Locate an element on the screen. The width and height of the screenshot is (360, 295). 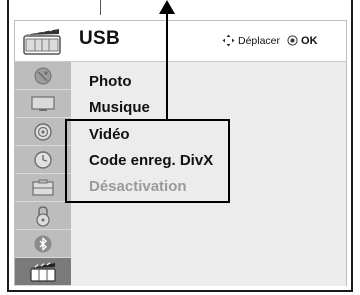
callout-highlight-box is located at coordinates (147, 161).